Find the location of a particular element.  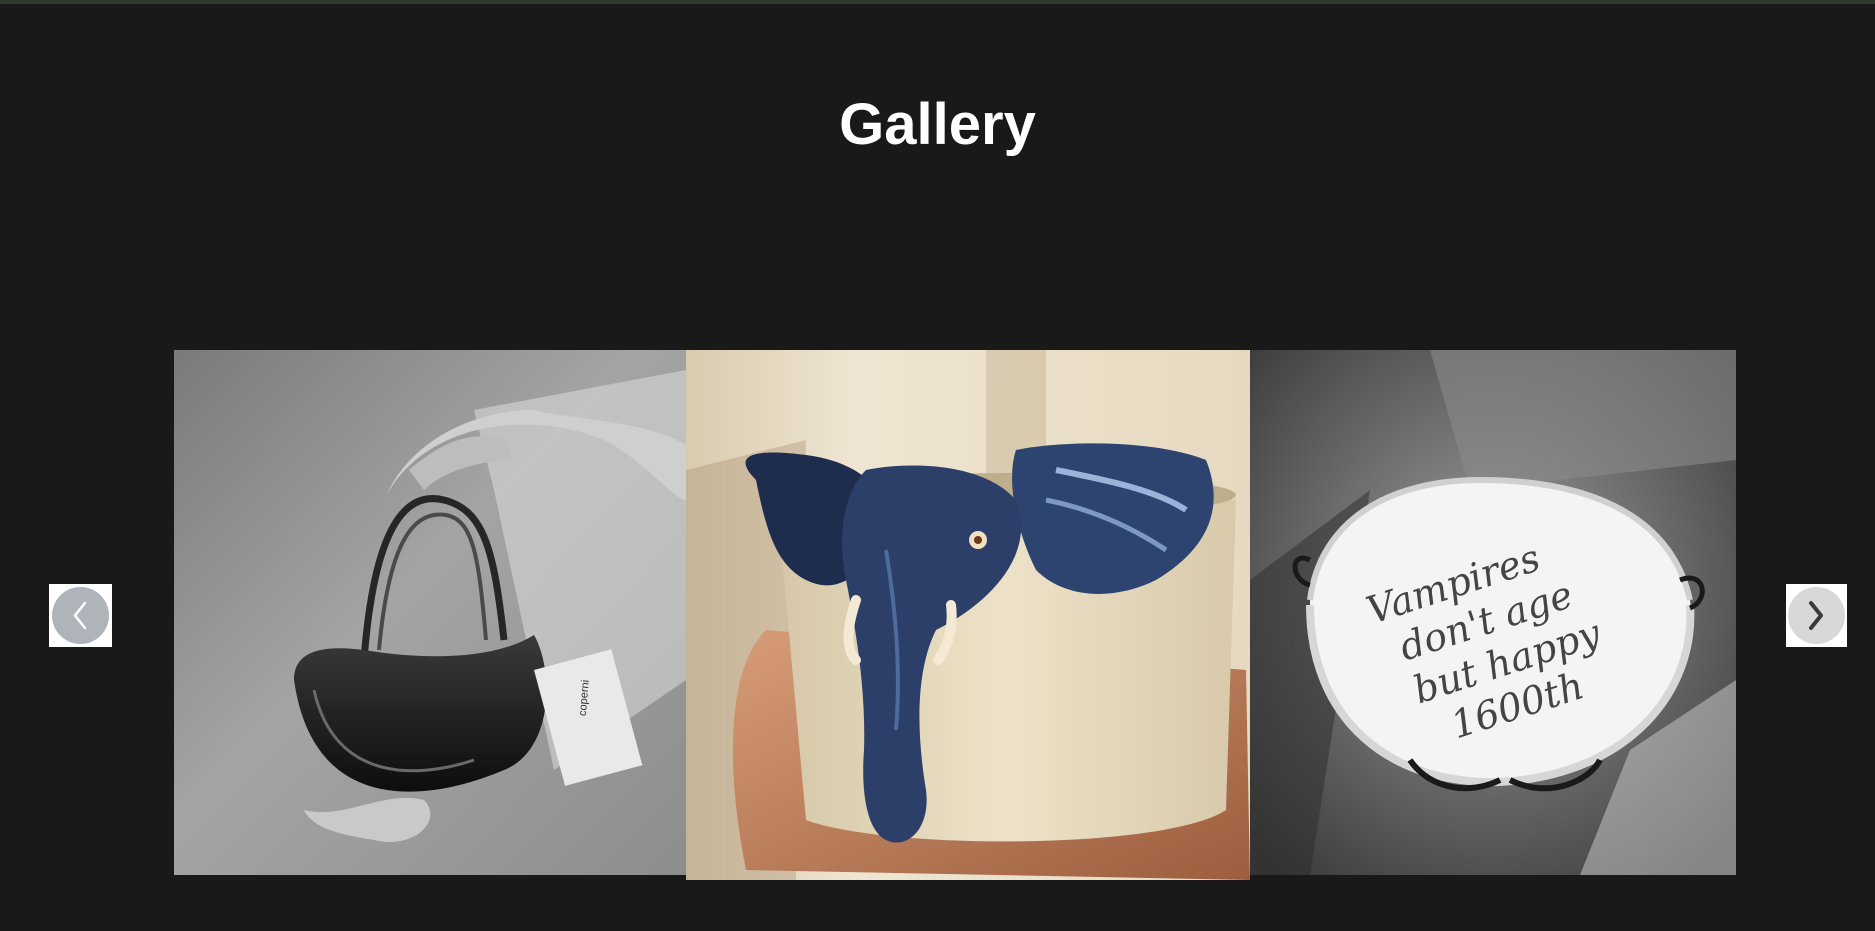

cake-photo: Vampires don't age but happy 1600th is located at coordinates (1493, 612).